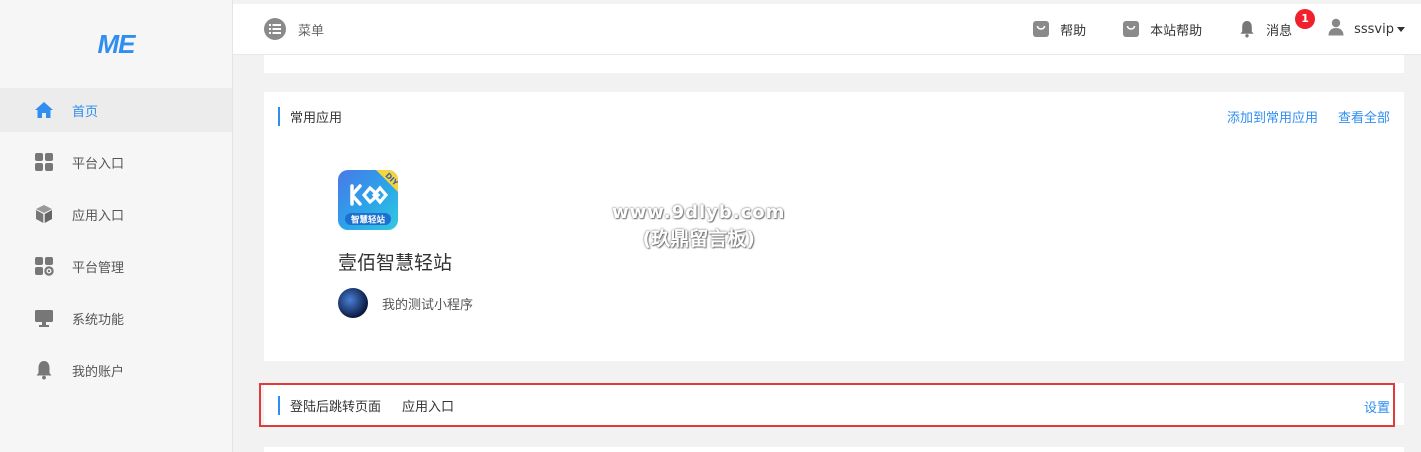 The width and height of the screenshot is (1421, 452). Describe the element at coordinates (1272, 116) in the screenshot. I see `add-to-common-apps-link: 添加到常用应用` at that location.